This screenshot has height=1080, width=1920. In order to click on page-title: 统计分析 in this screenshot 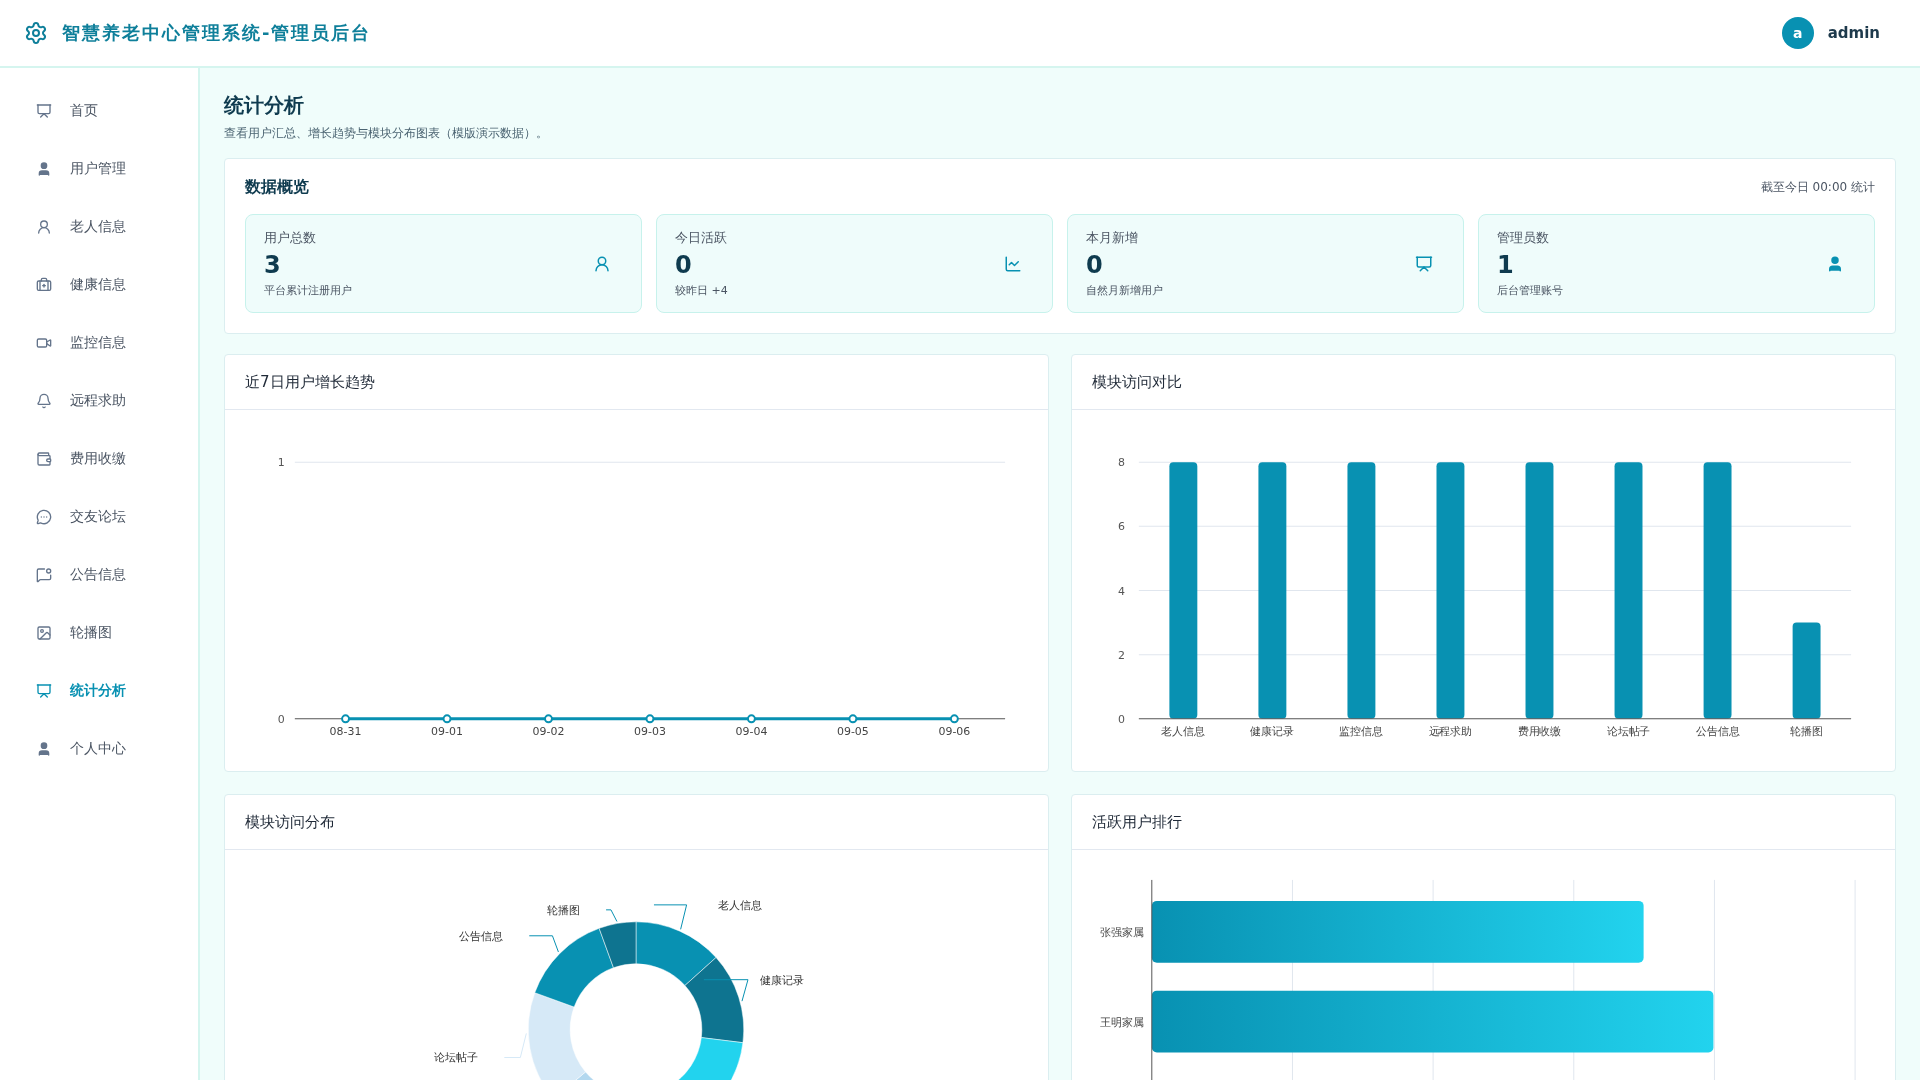, I will do `click(264, 105)`.